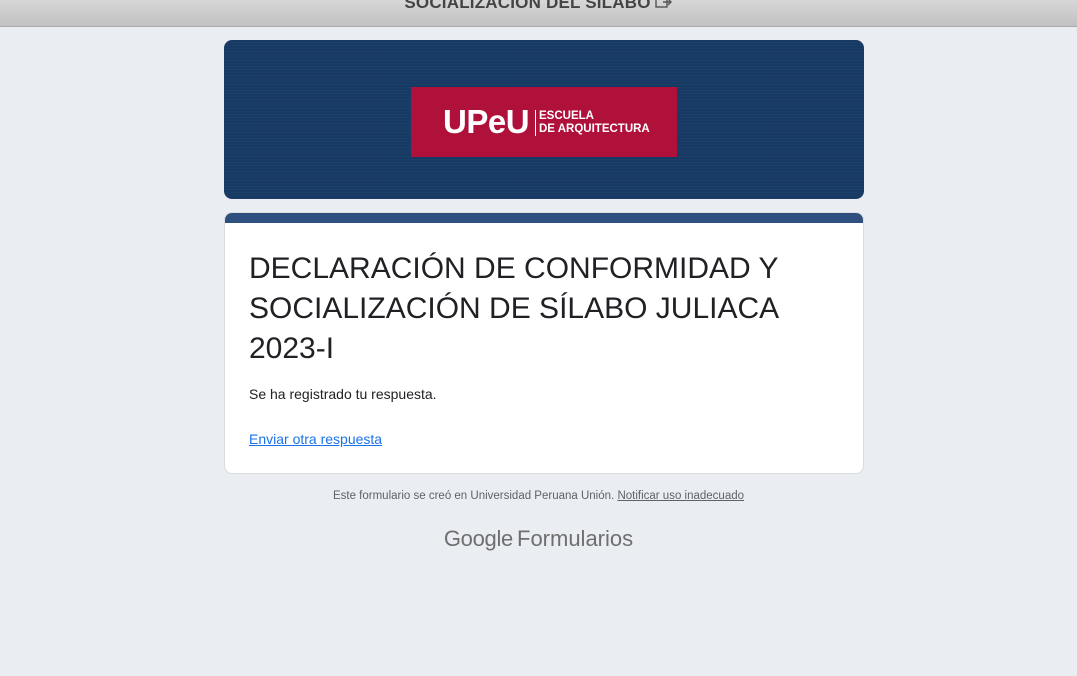 The image size is (1077, 676). I want to click on report-abuse-link: Notificar uso inadecuado, so click(680, 496).